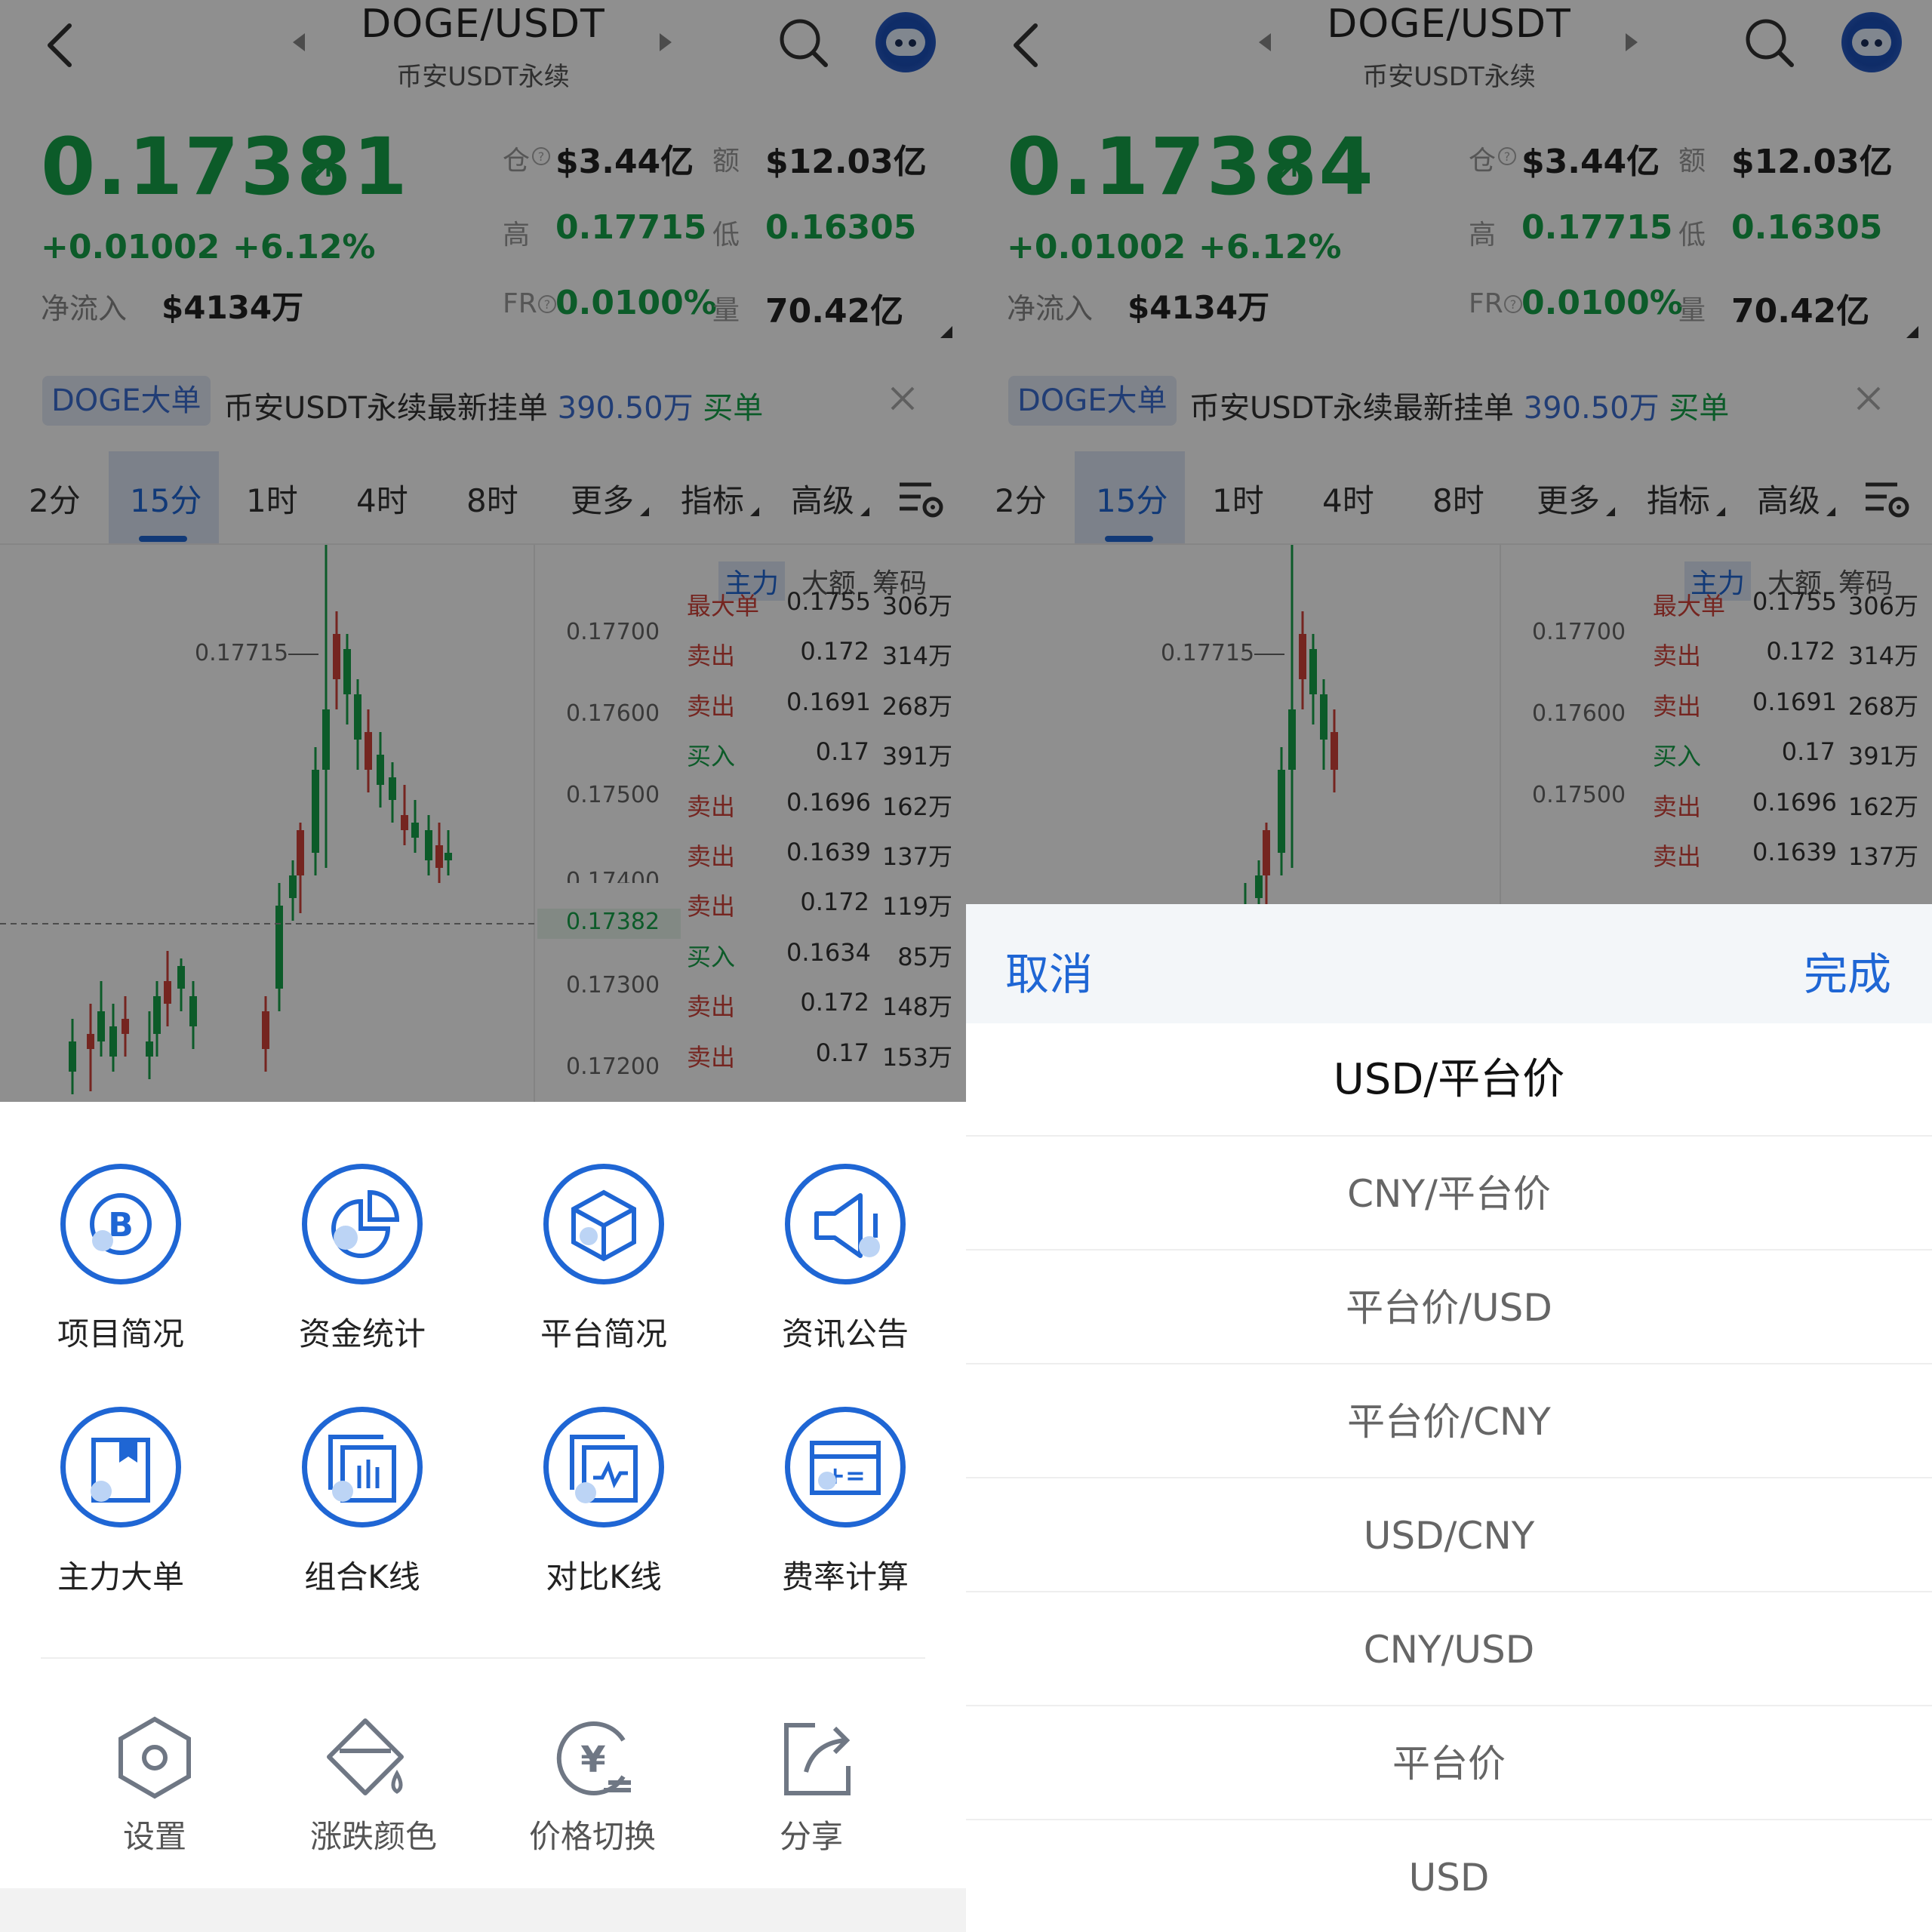  I want to click on done-button: 完成, so click(1847, 970).